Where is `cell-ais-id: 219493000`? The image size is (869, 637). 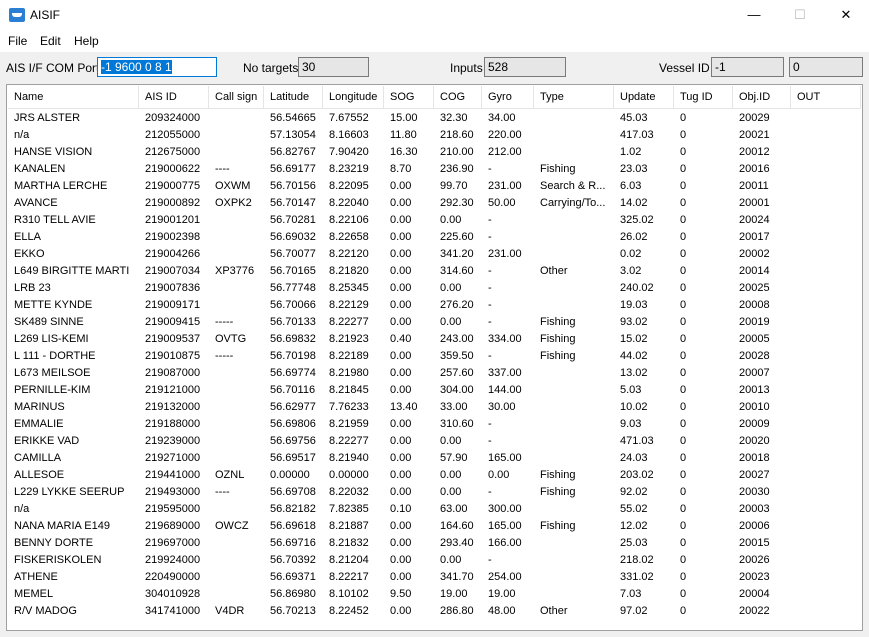
cell-ais-id: 219493000 is located at coordinates (173, 492).